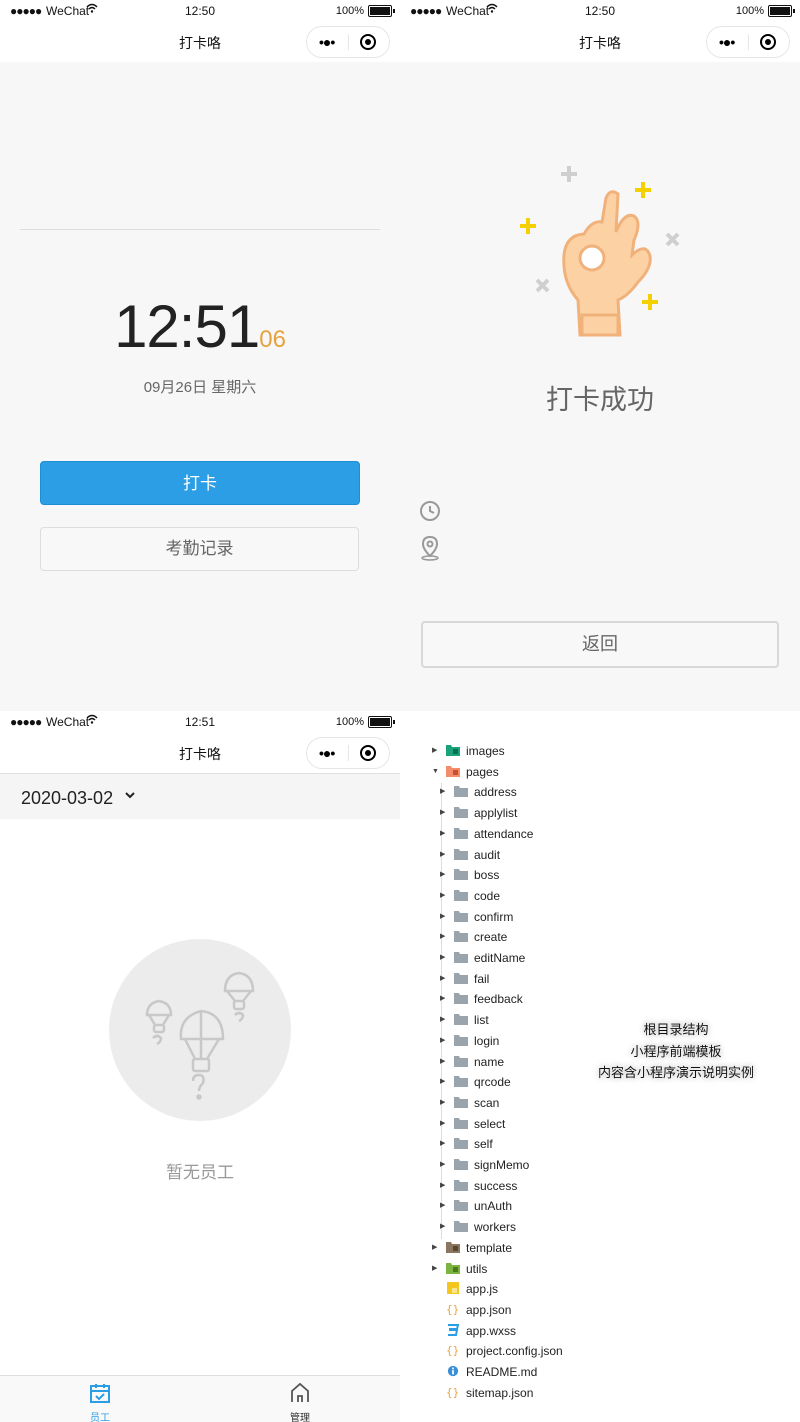 This screenshot has height=1422, width=800. I want to click on records-button: 考勤记录, so click(199, 549).